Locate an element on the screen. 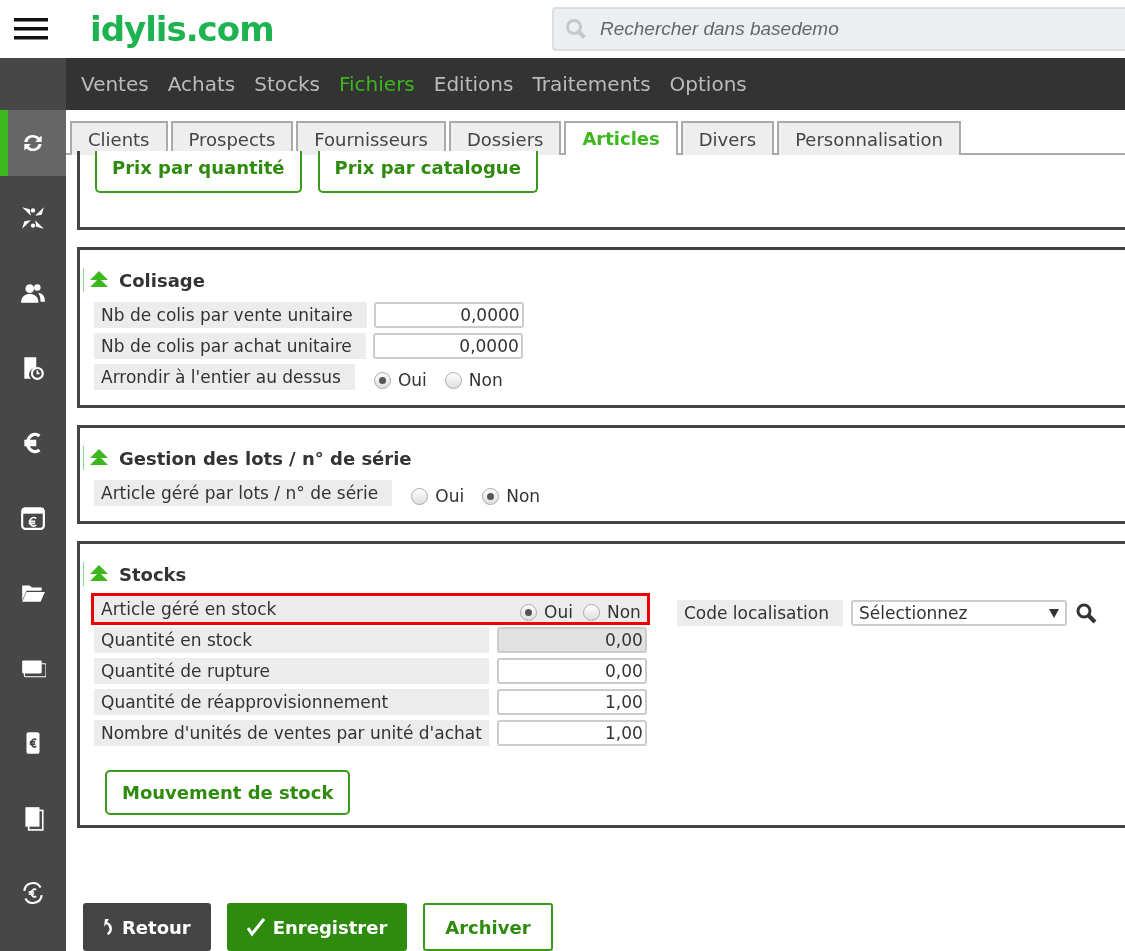  check-icon is located at coordinates (255, 927).